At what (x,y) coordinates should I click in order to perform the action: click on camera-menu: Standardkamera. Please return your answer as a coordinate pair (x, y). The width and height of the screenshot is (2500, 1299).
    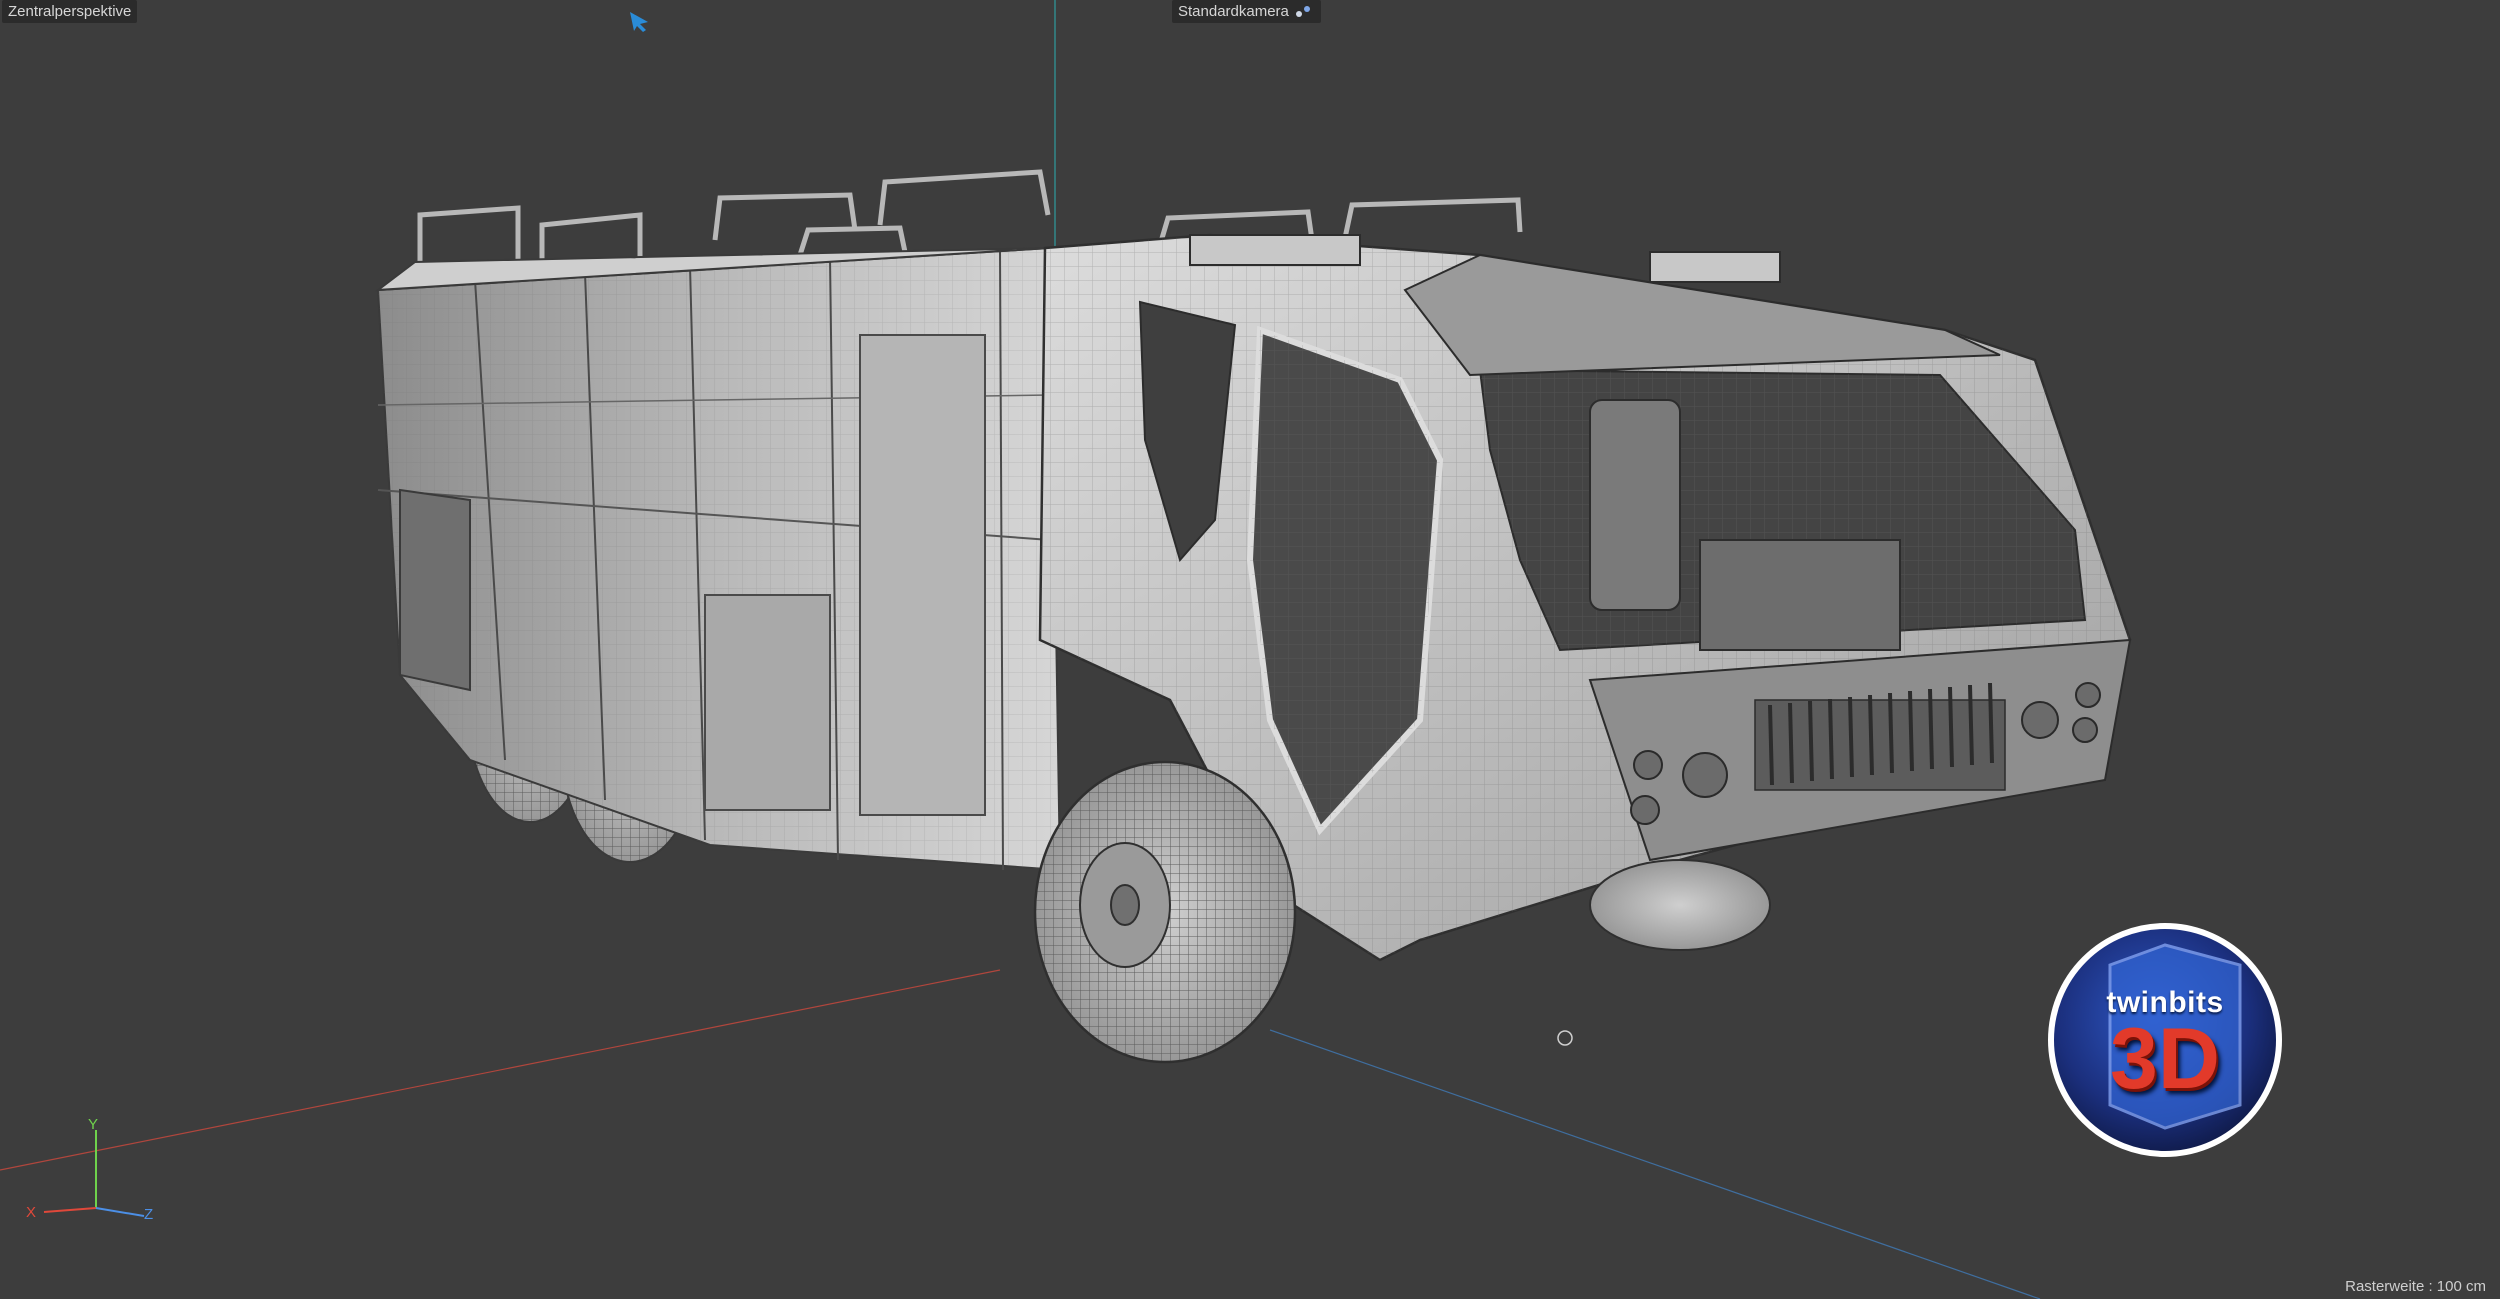
    Looking at the image, I should click on (1246, 11).